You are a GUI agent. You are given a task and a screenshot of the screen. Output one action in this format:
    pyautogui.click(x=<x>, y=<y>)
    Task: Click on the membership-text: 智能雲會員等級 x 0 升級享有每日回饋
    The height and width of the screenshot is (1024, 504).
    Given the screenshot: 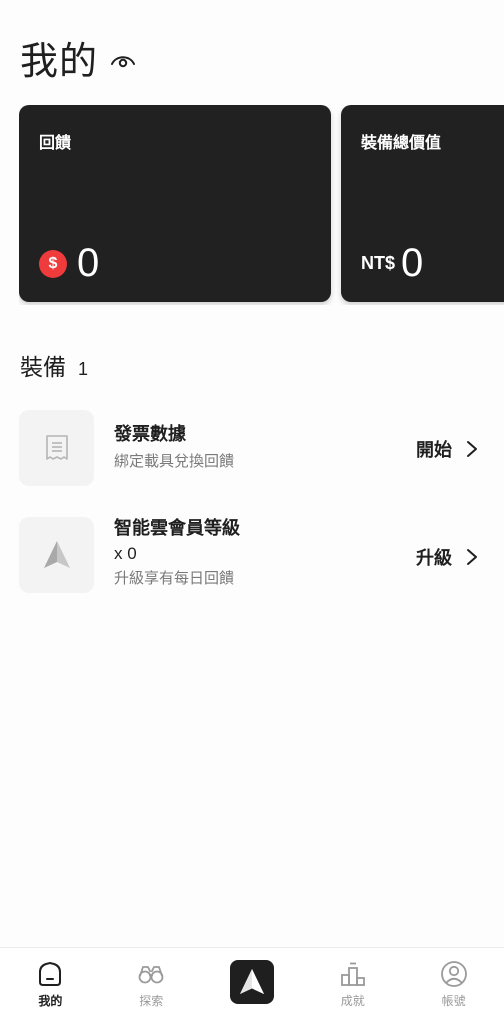 What is the action you would take?
    pyautogui.click(x=177, y=553)
    